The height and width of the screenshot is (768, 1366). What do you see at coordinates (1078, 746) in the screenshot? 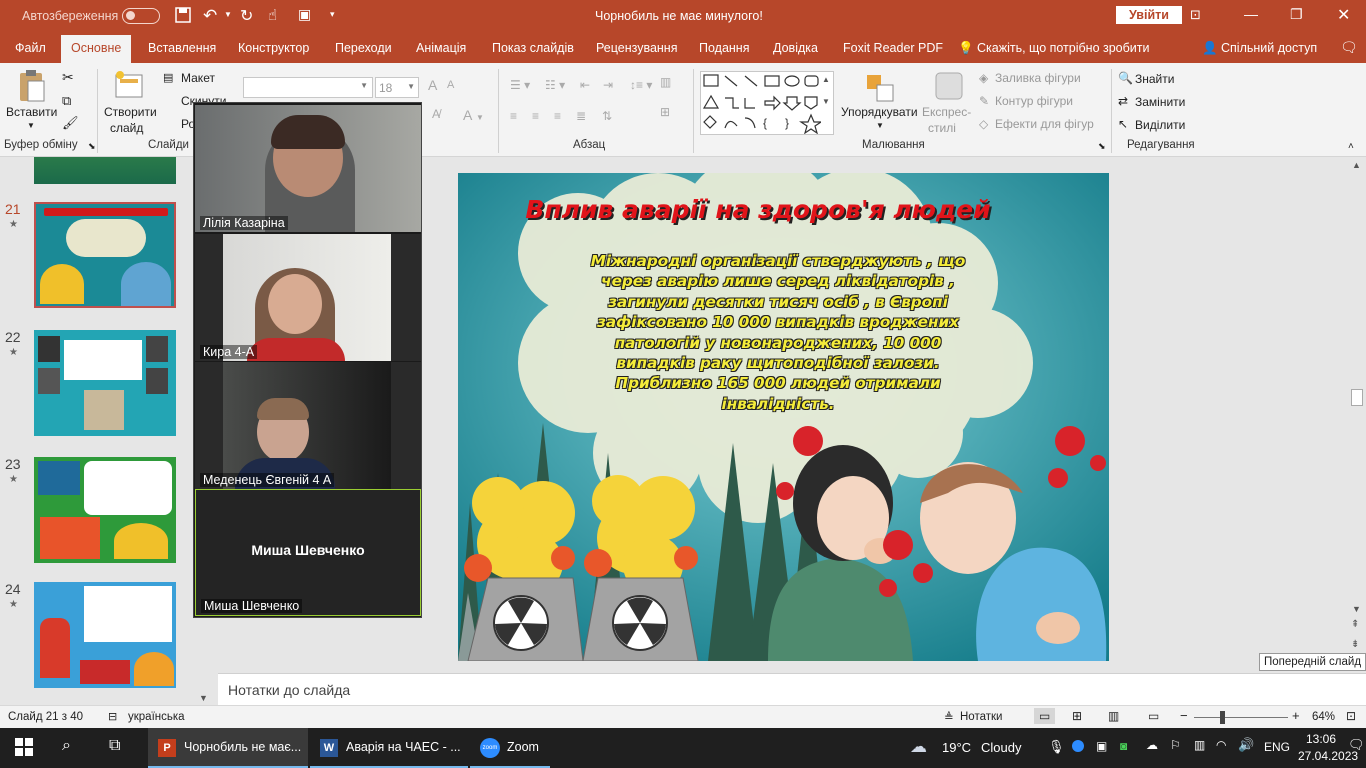
I see `zoom-tray-icon` at bounding box center [1078, 746].